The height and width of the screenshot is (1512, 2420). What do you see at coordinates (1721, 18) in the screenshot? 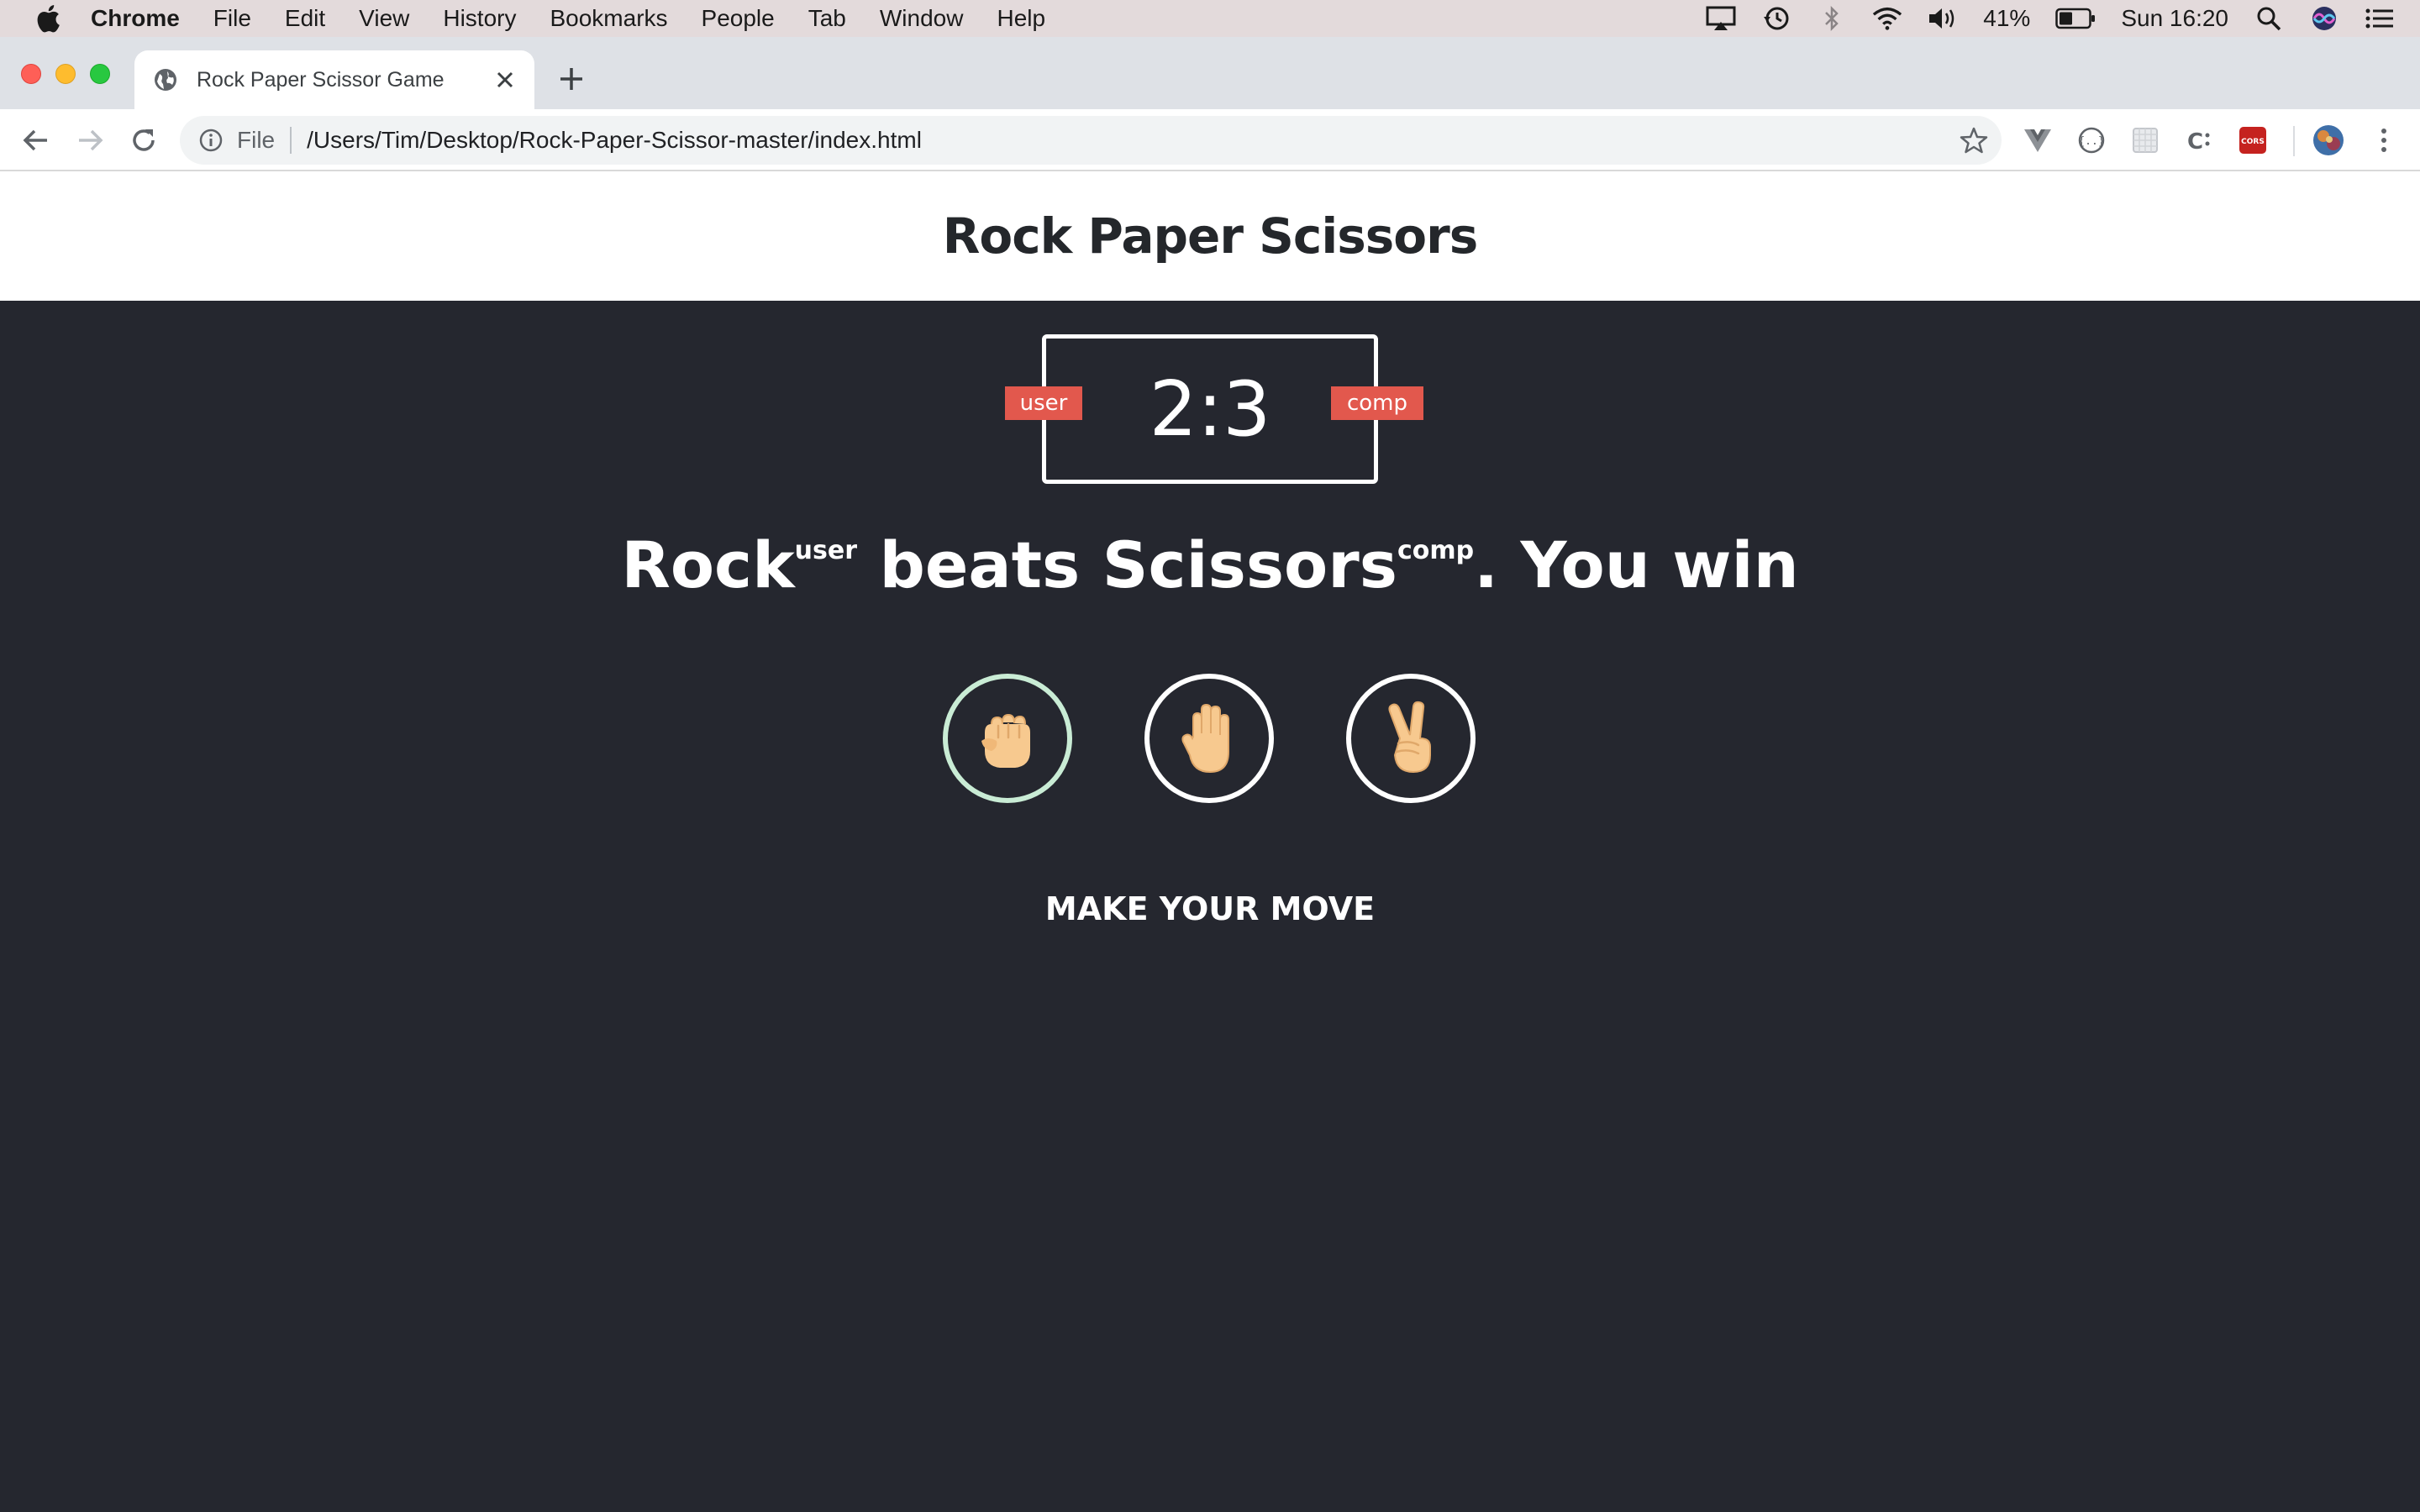
I see `airplay-icon` at bounding box center [1721, 18].